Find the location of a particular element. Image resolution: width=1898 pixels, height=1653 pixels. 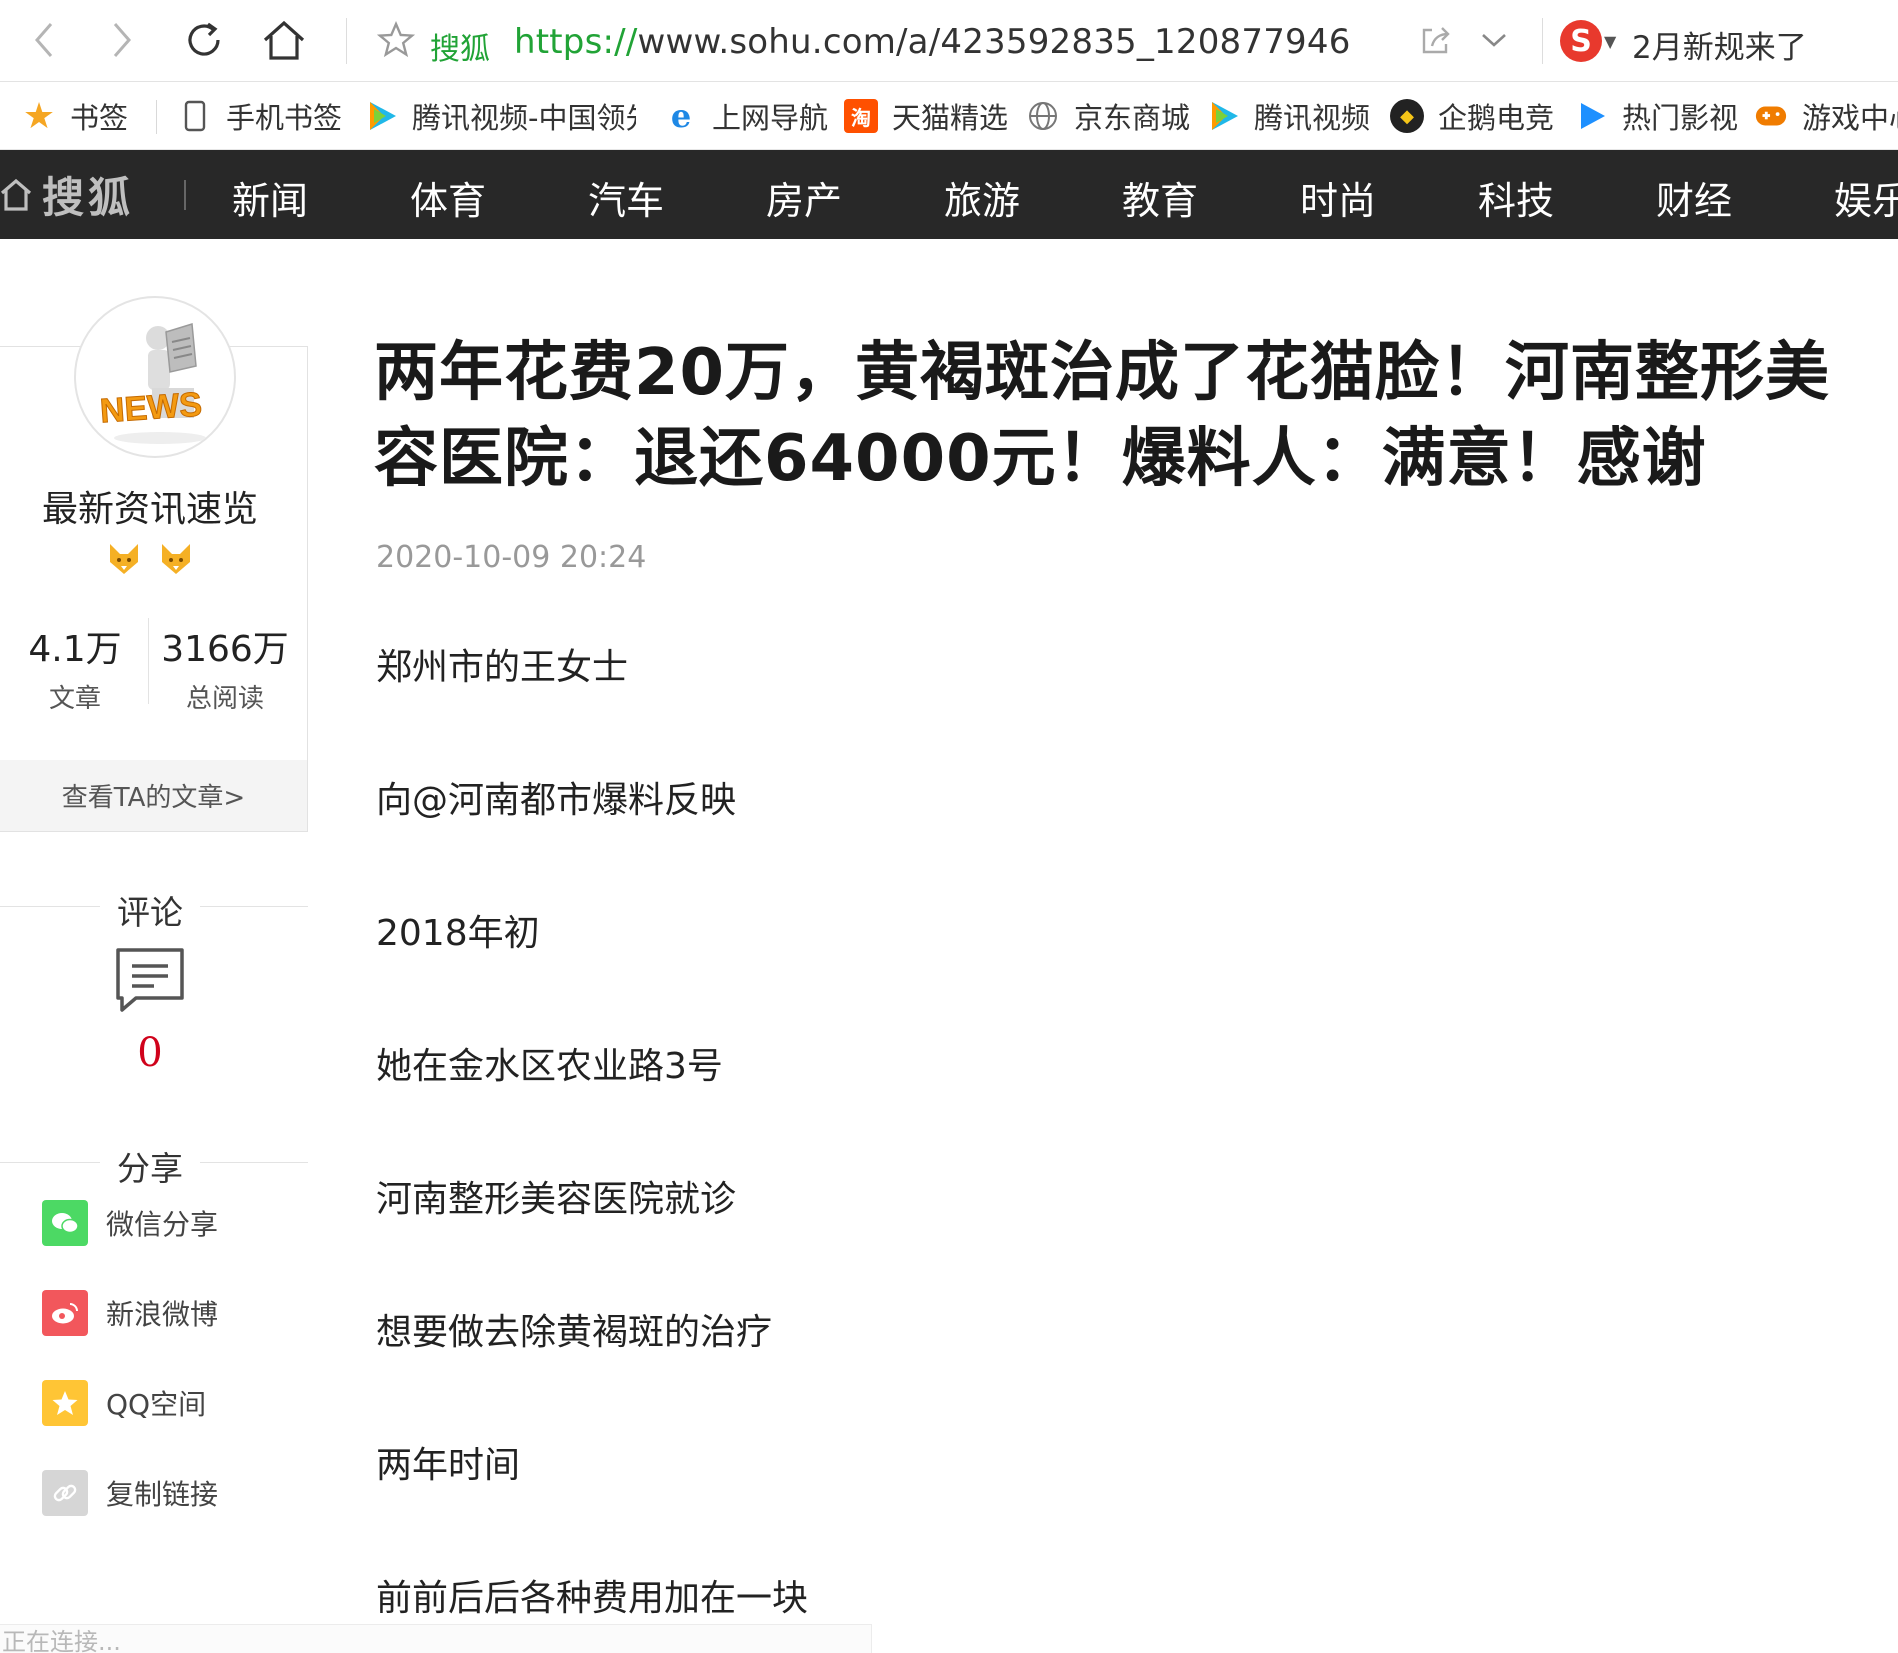

site-identity-label: 搜狐 is located at coordinates (460, 46).